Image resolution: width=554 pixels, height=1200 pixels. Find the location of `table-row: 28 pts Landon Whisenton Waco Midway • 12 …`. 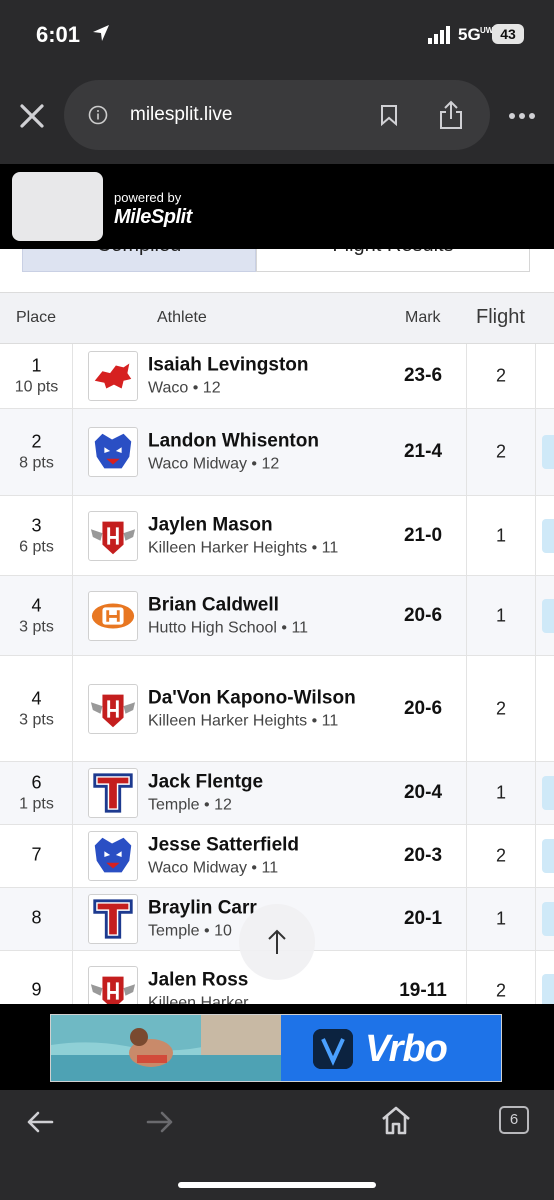

table-row: 28 pts Landon Whisenton Waco Midway • 12 … is located at coordinates (277, 452).